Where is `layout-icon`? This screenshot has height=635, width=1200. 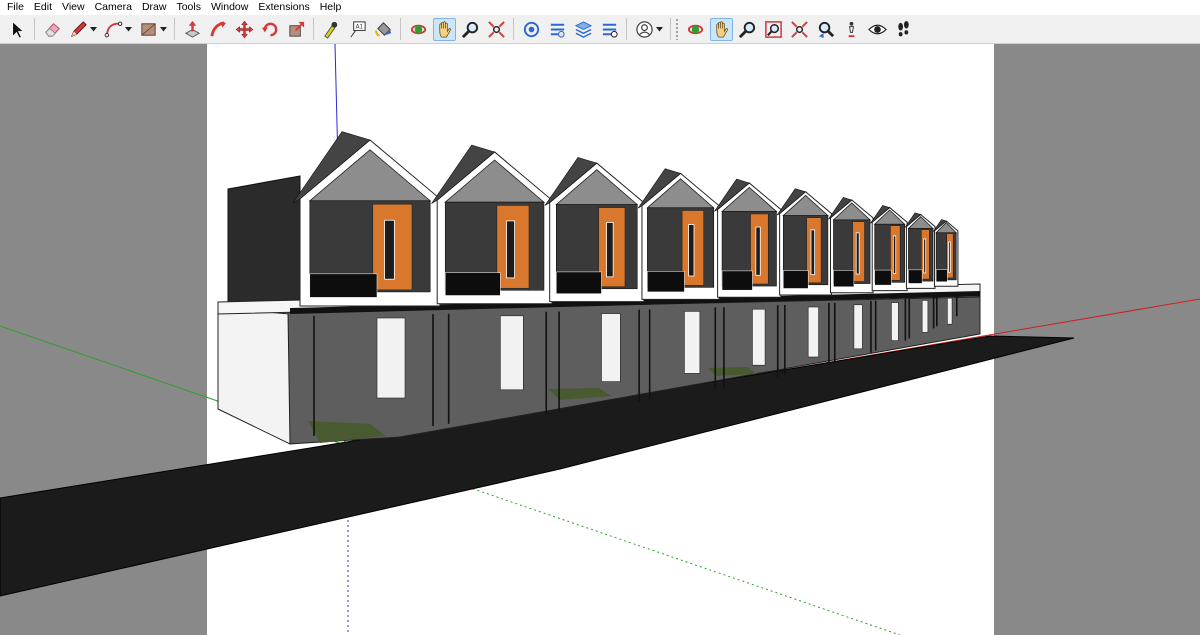
layout-icon is located at coordinates (583, 29).